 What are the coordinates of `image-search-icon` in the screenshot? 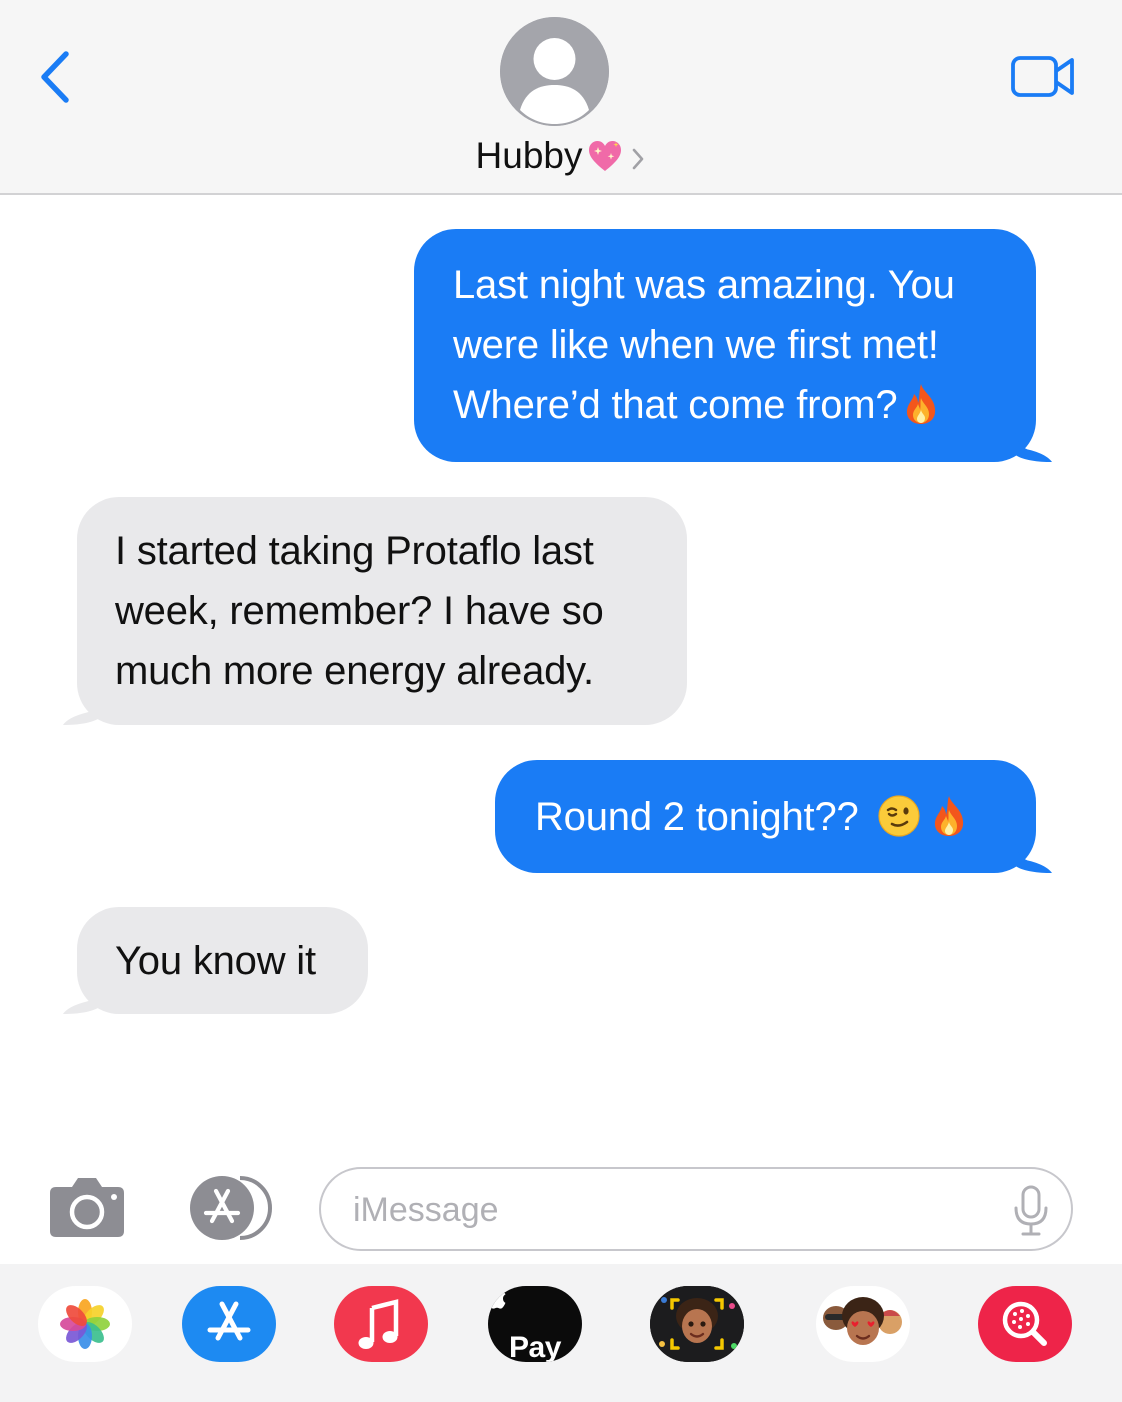 It's located at (1024, 1323).